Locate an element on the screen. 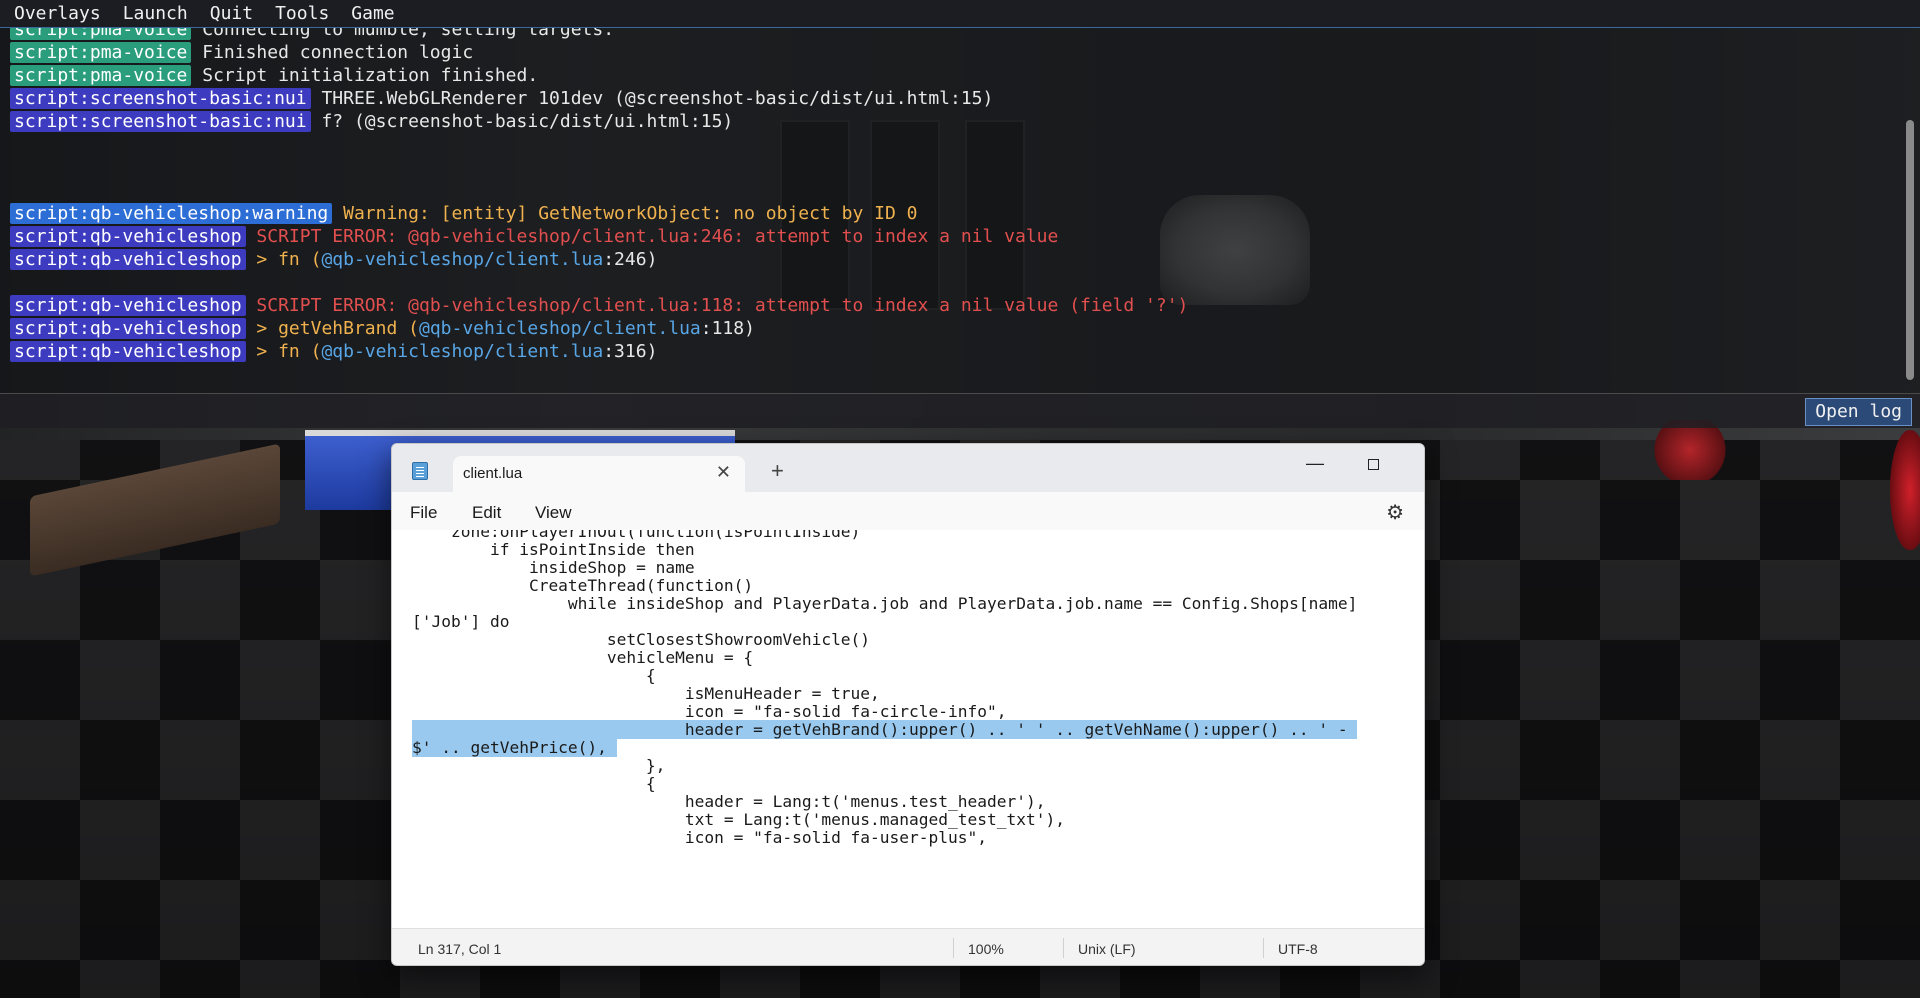 The width and height of the screenshot is (1920, 998). menu-quit: Quit is located at coordinates (231, 14).